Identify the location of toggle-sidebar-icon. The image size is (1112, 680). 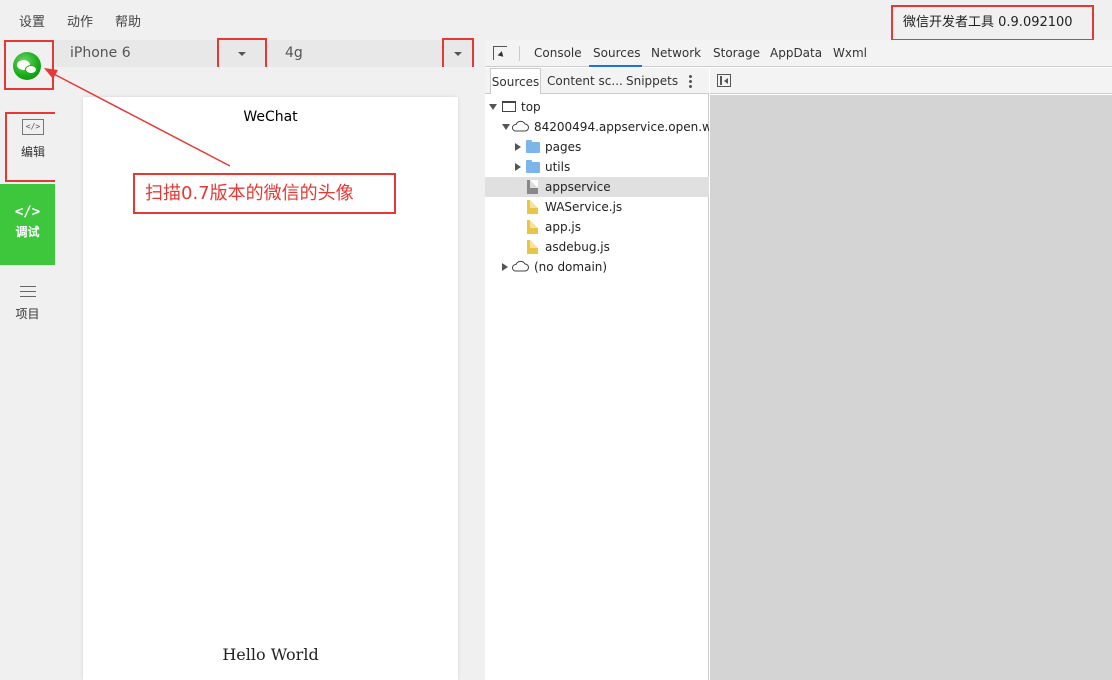
(724, 80).